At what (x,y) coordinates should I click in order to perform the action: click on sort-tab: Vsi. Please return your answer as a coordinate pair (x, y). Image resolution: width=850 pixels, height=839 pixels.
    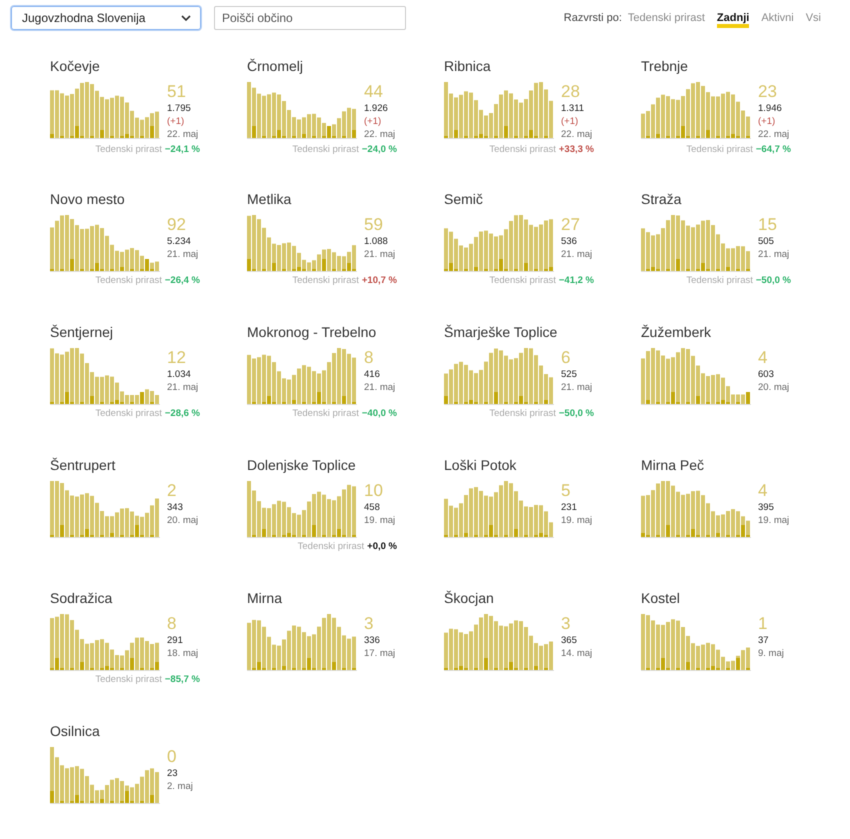
    Looking at the image, I should click on (813, 18).